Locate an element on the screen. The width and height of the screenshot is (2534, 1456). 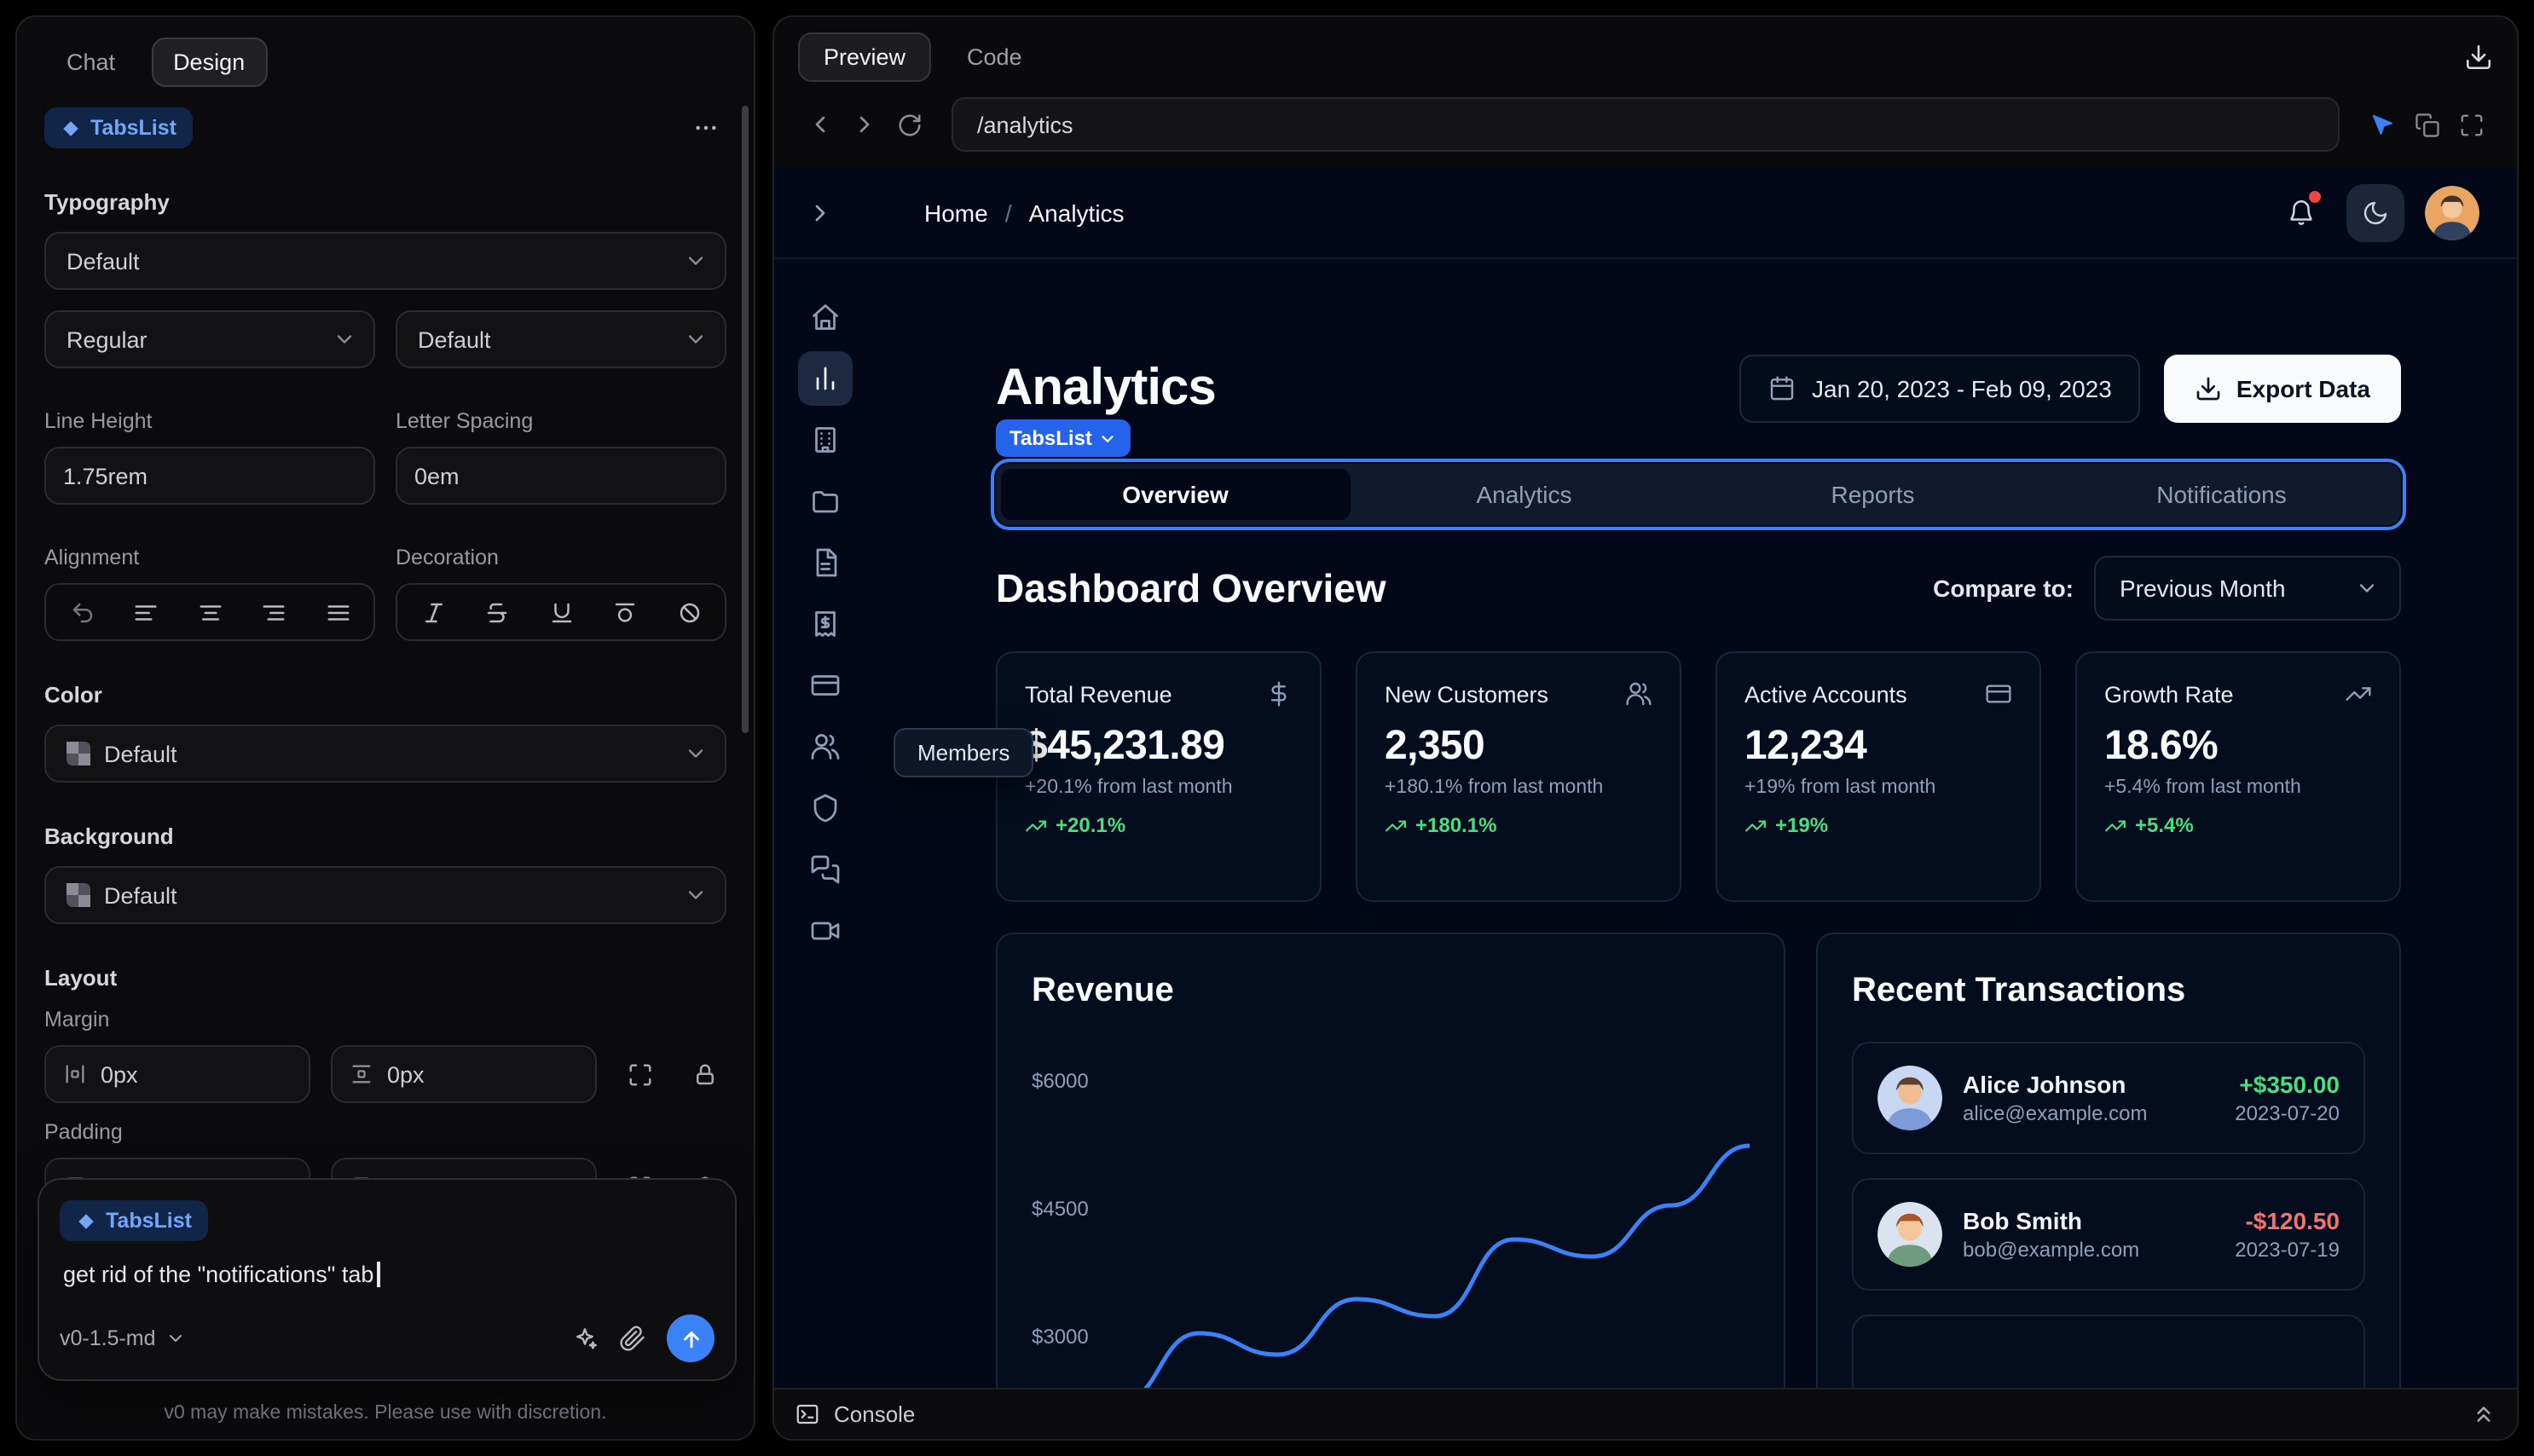
font-family-select: Default is located at coordinates (385, 261).